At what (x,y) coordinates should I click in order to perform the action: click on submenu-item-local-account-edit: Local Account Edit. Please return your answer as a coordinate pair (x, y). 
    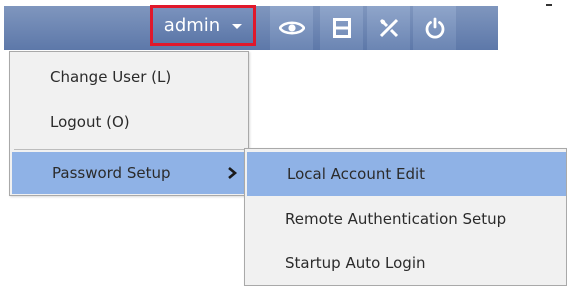
    Looking at the image, I should click on (406, 174).